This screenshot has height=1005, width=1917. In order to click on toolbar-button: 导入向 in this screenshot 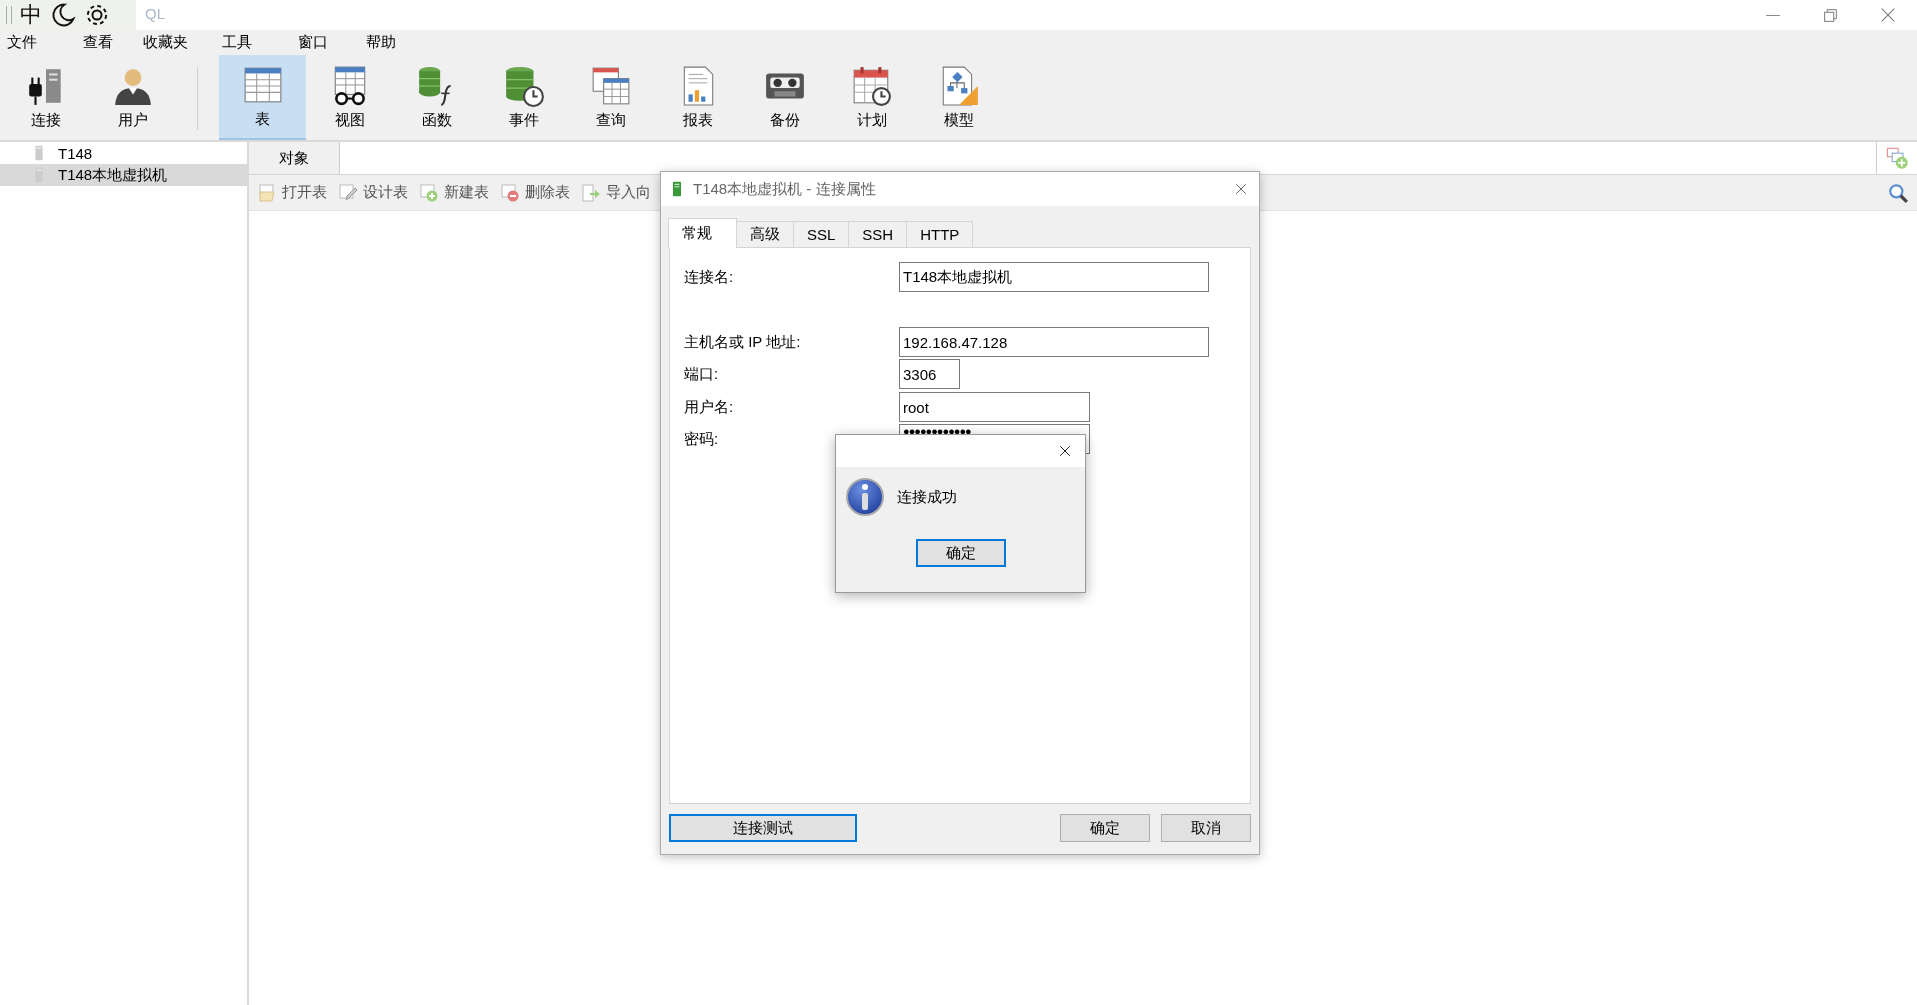, I will do `click(616, 192)`.